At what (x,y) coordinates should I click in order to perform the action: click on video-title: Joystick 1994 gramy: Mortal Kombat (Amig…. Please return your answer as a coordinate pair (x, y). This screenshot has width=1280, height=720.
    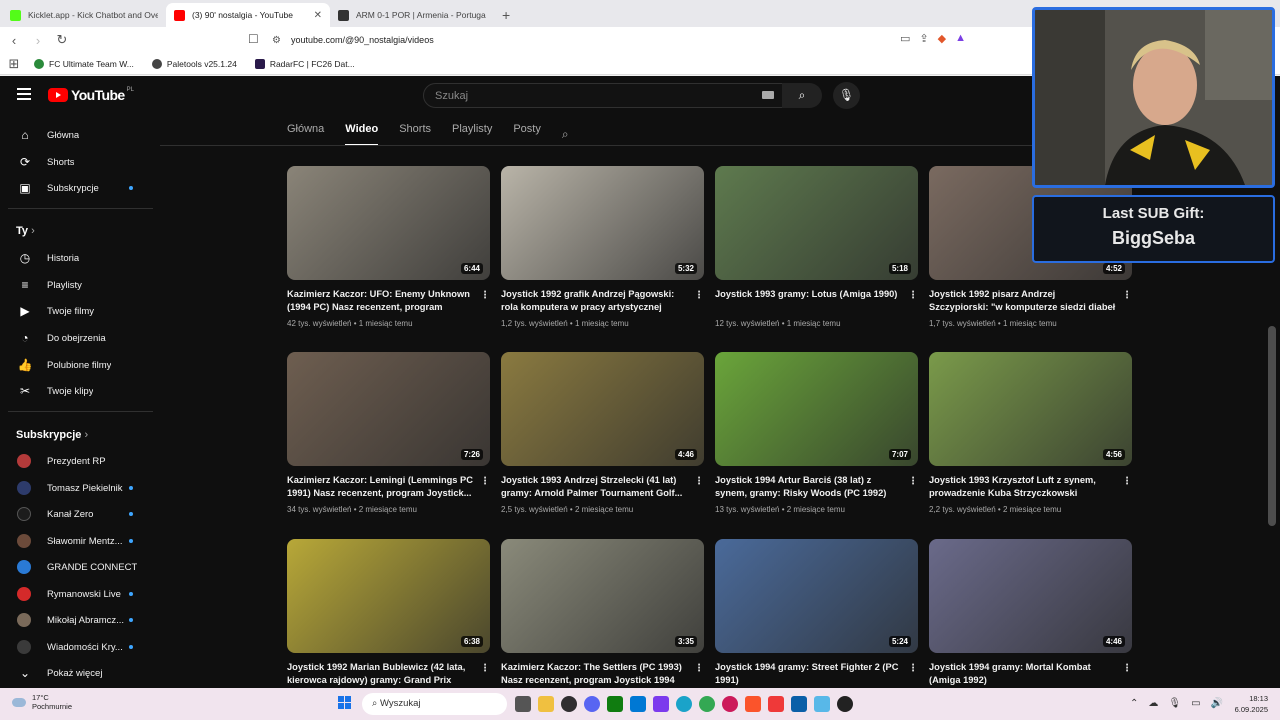
    Looking at the image, I should click on (1023, 674).